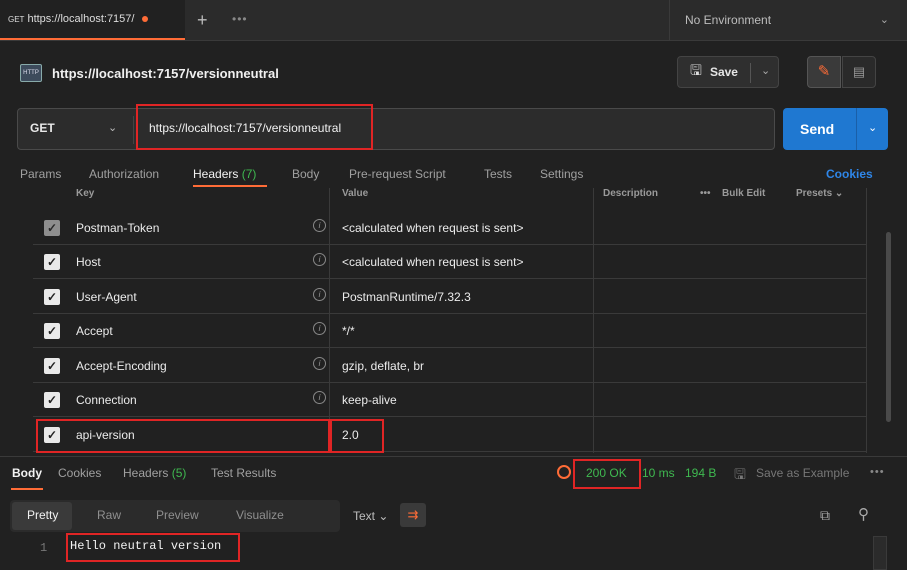 The image size is (907, 570). What do you see at coordinates (728, 20) in the screenshot?
I see `environment-label: No Environment` at bounding box center [728, 20].